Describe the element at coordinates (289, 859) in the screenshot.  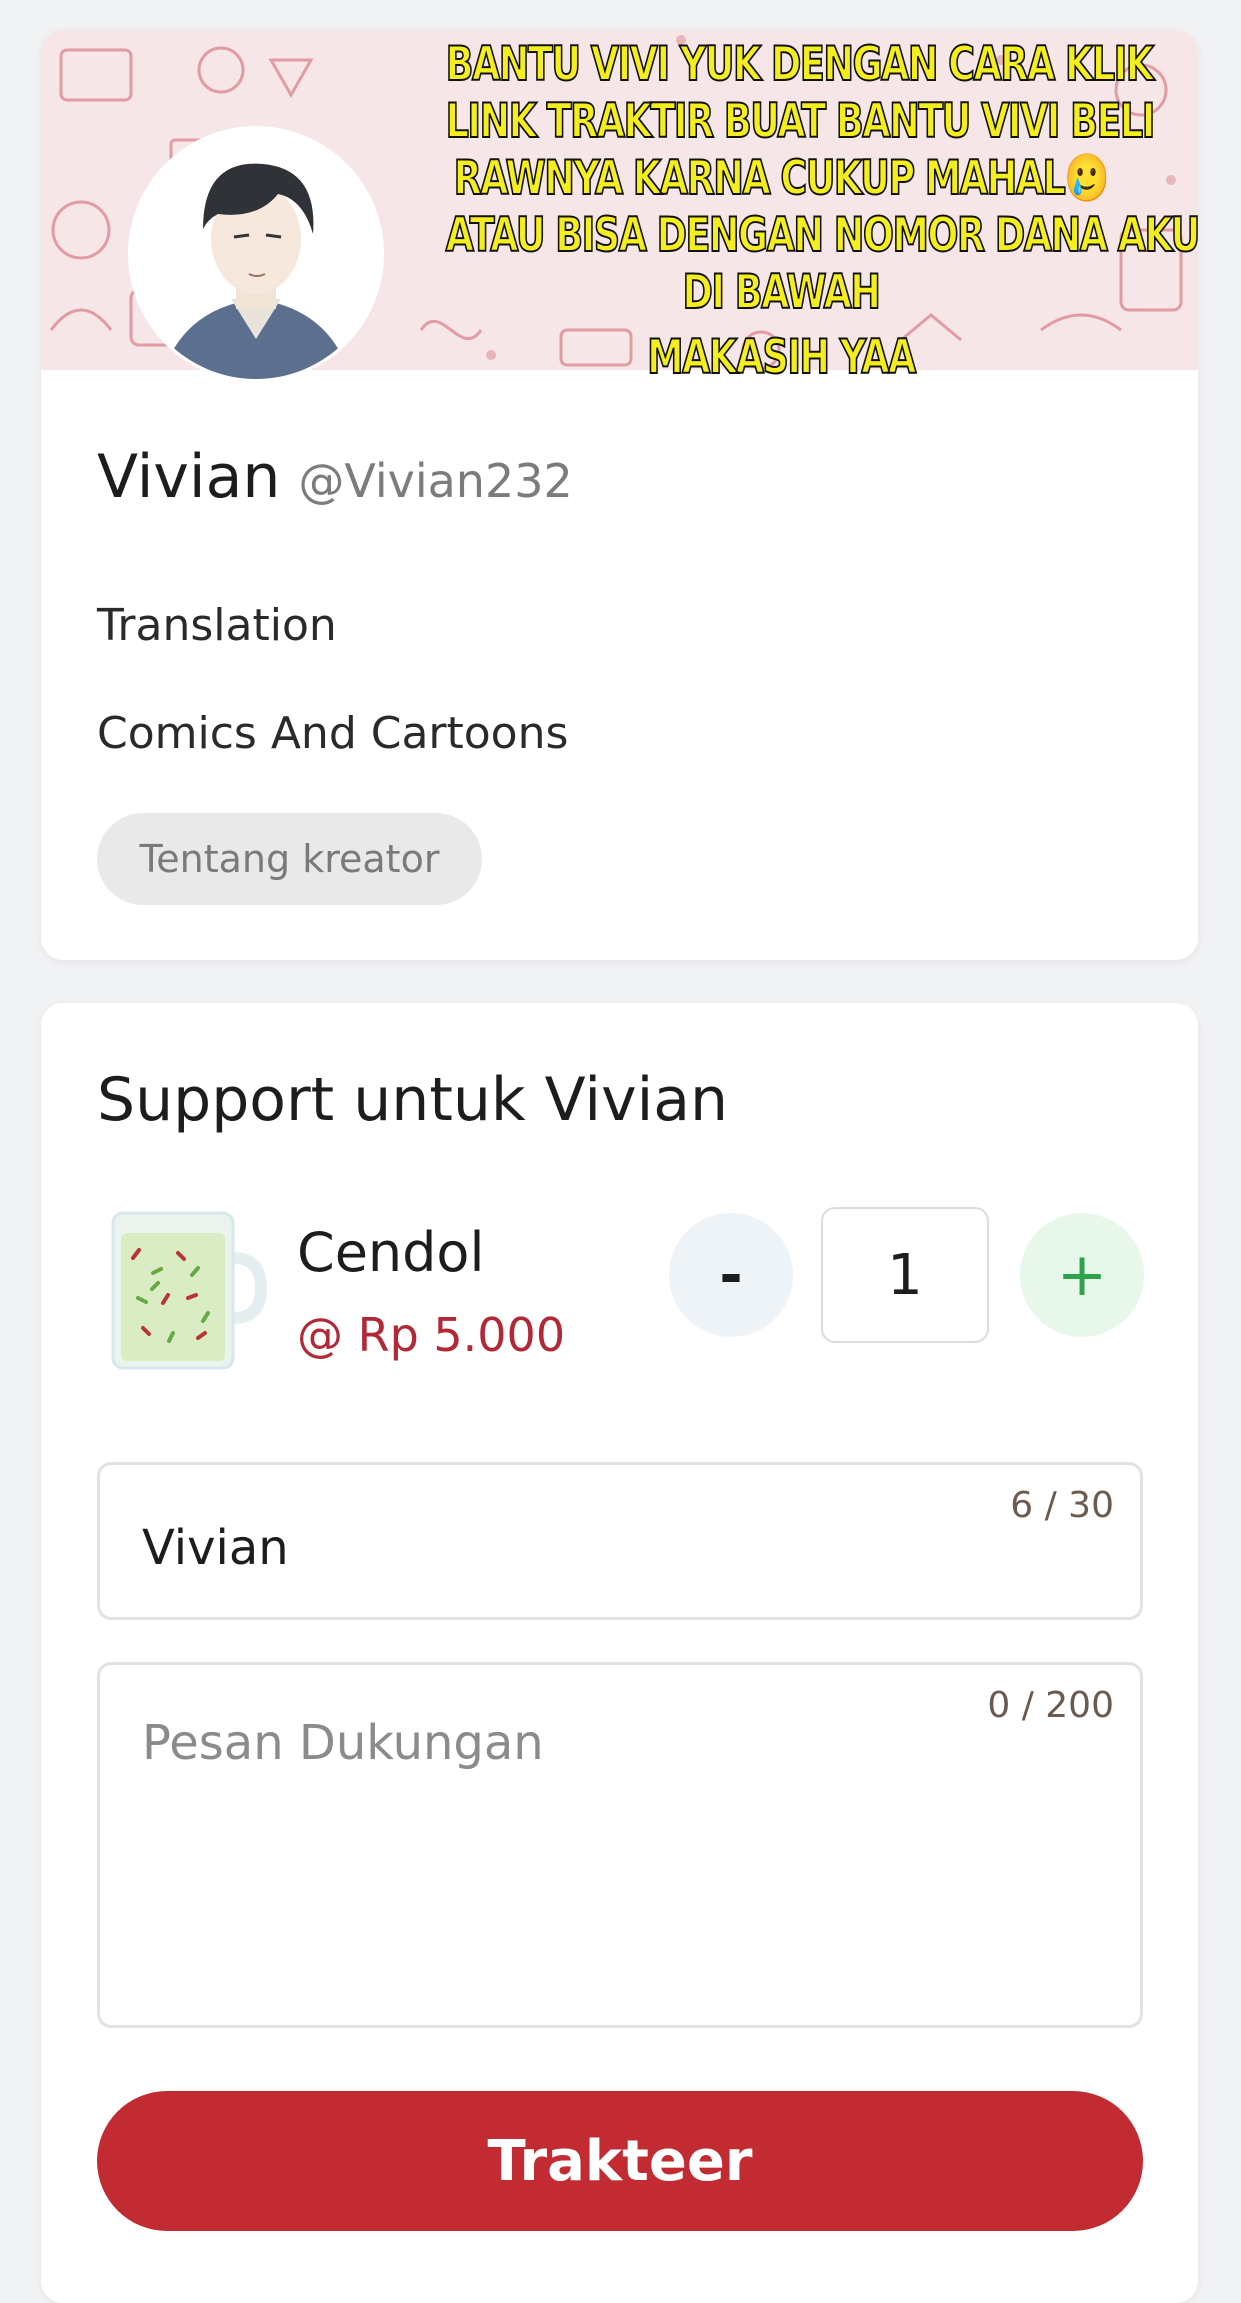
I see `about-creator-button: Tentang kreator` at that location.